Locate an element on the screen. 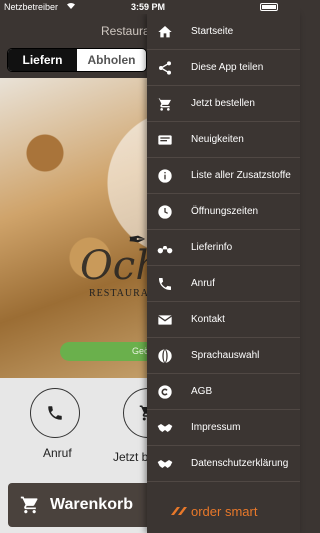 This screenshot has height=533, width=320. clock-icon is located at coordinates (165, 212).